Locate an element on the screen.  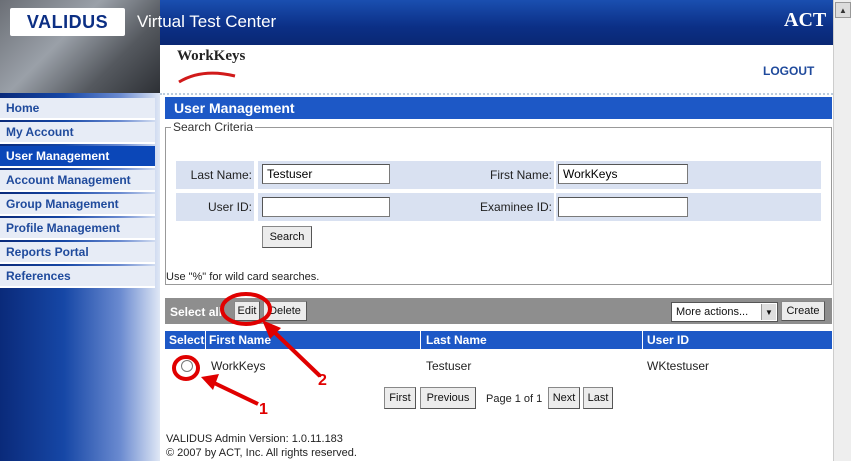
version-text: VALIDUS Admin Version: 1.0.11.183 is located at coordinates (254, 439).